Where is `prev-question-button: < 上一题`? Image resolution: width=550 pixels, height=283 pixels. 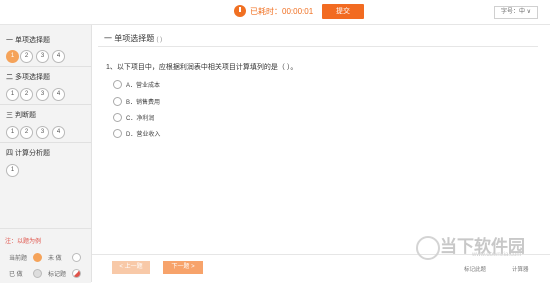
prev-question-button: < 上一题 is located at coordinates (131, 267).